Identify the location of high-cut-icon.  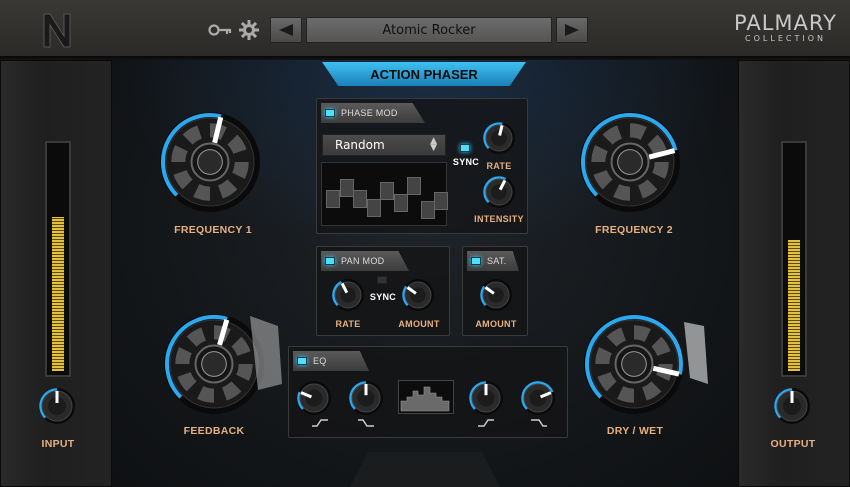
(539, 423).